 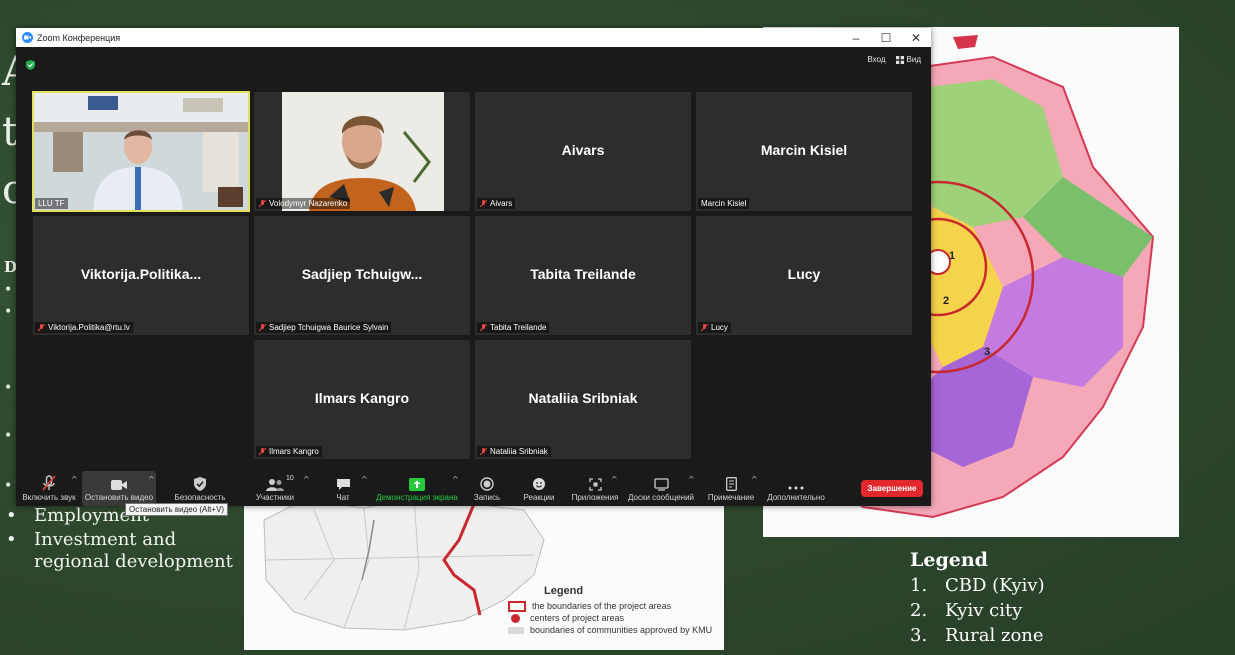 I want to click on encryption-shield-icon, so click(x=30, y=64).